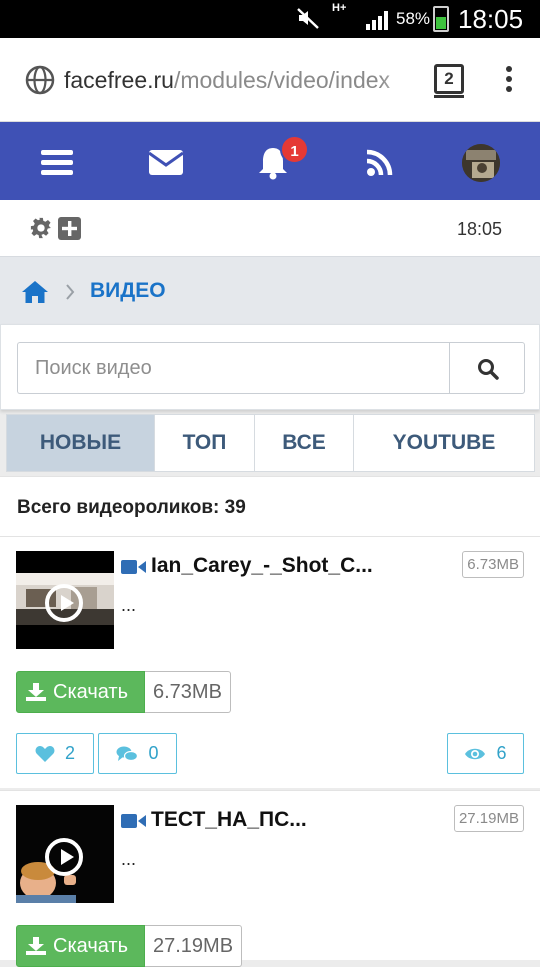  I want to click on search-button, so click(487, 368).